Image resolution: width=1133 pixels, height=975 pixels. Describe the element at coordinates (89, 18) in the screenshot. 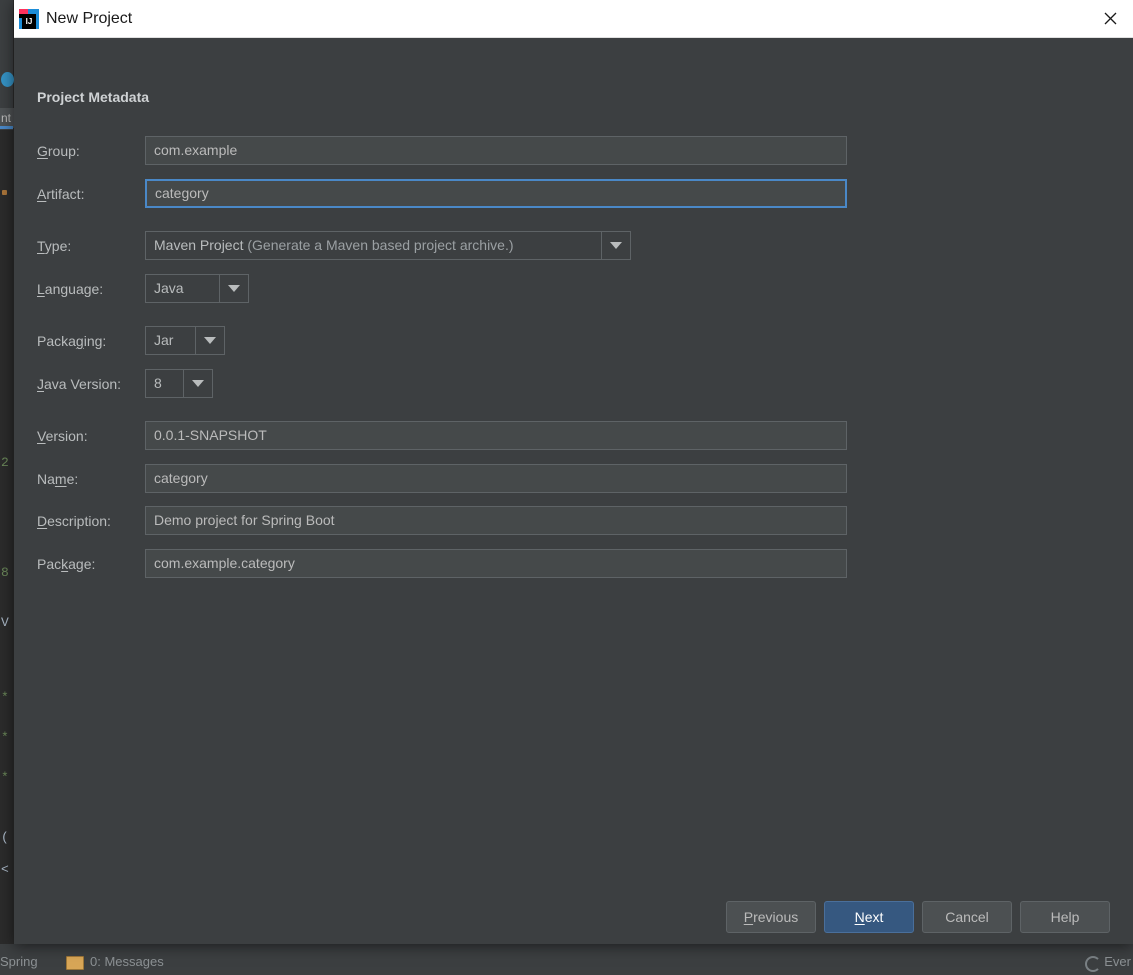

I see `dialog-title: New Project` at that location.